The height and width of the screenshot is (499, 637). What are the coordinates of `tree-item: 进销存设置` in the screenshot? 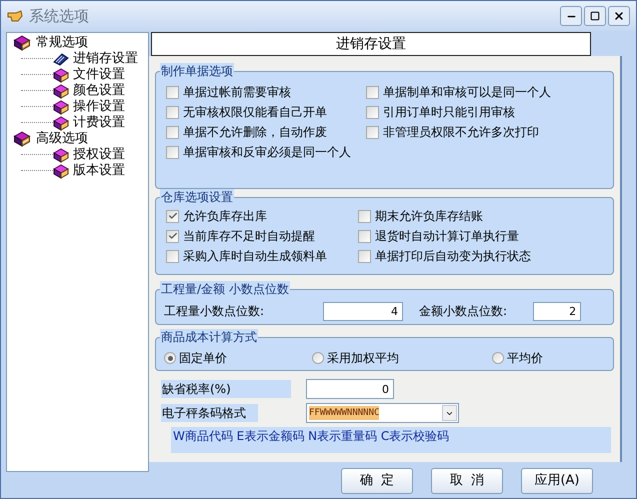 It's located at (105, 59).